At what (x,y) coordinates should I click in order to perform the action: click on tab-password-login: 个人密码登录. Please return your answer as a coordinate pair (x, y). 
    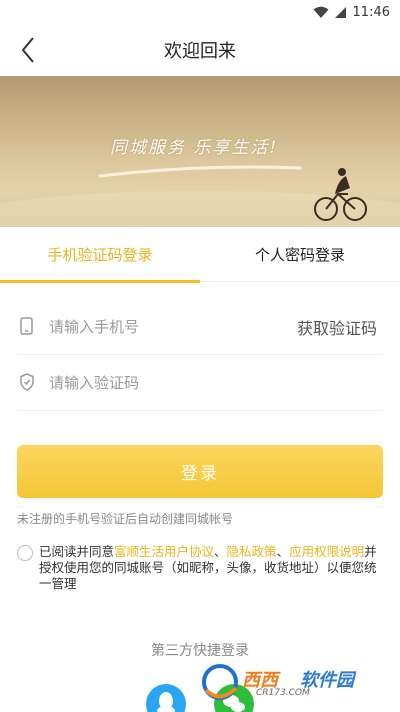
    Looking at the image, I should click on (300, 254).